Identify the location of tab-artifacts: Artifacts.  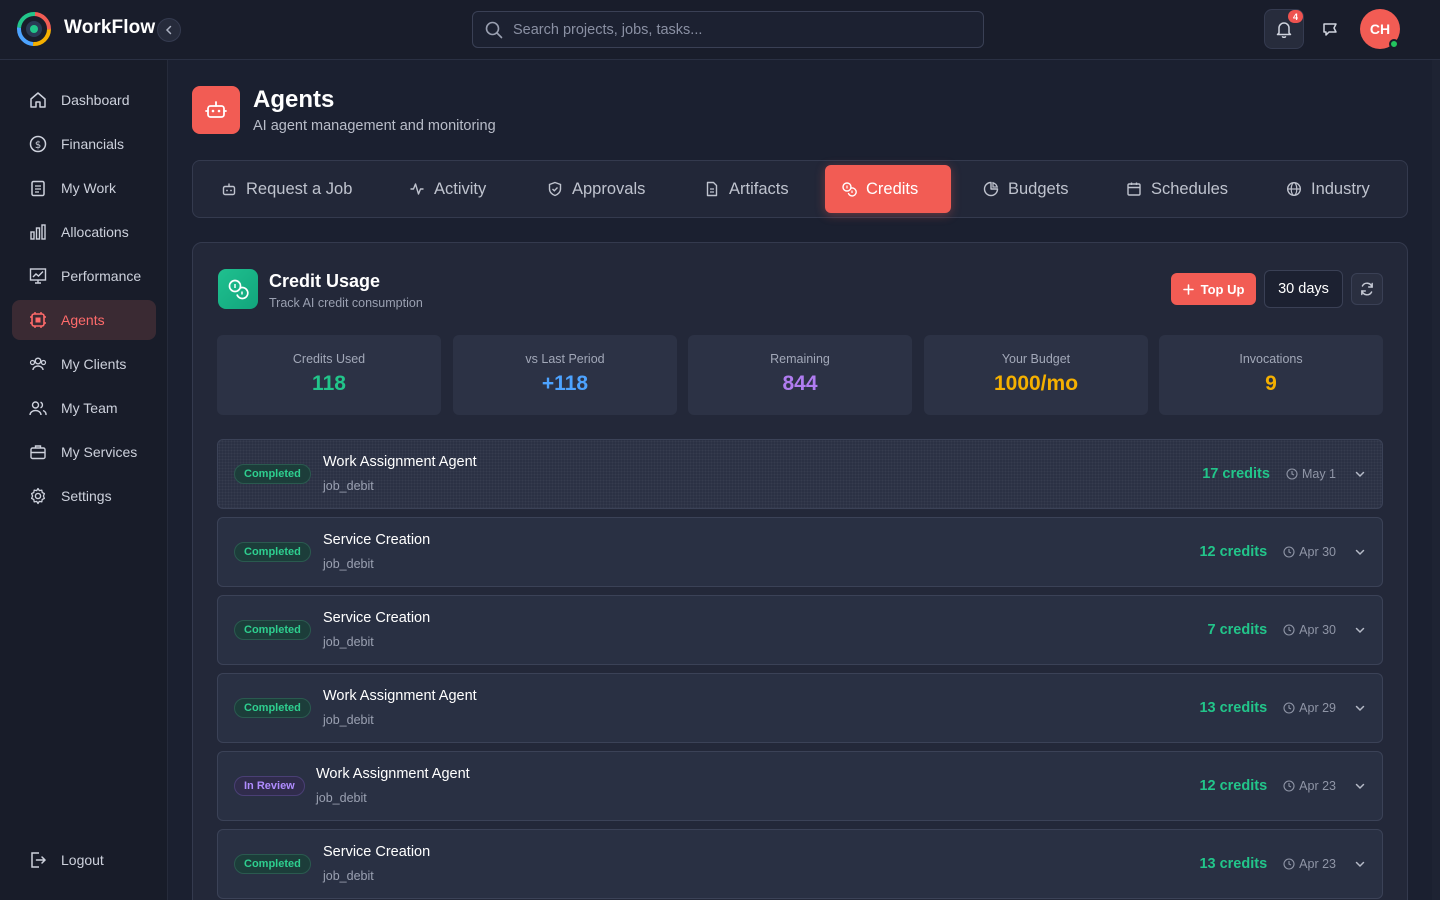
(746, 189).